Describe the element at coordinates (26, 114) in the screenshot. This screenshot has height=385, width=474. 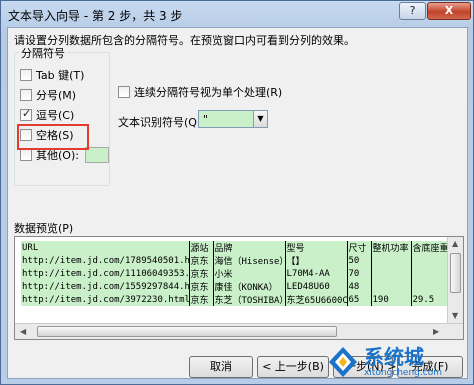
I see `comma-checkbox` at that location.